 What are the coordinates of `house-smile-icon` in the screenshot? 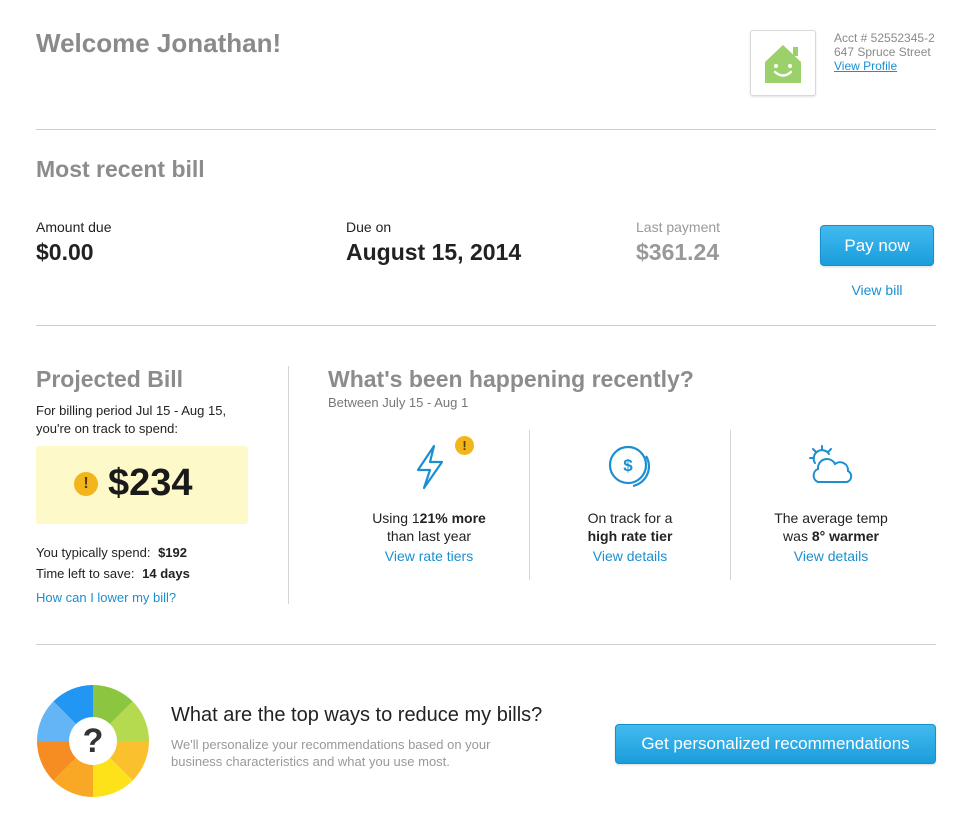 It's located at (783, 64).